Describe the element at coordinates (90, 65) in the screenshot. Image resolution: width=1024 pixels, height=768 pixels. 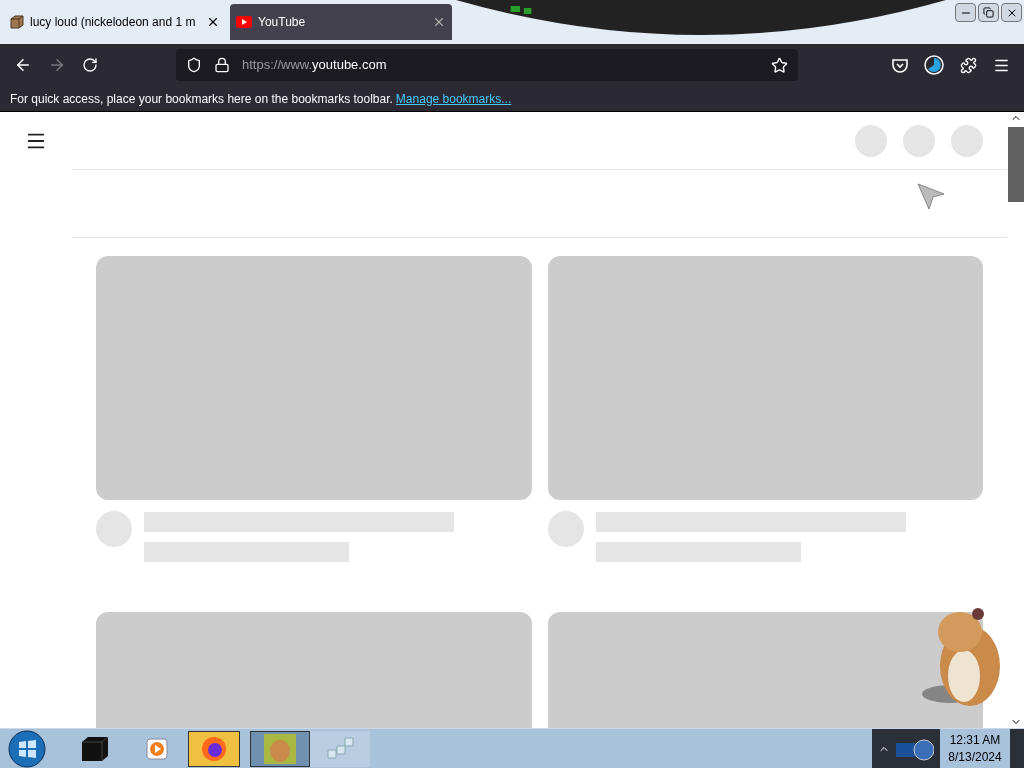
I see `reload-icon` at that location.